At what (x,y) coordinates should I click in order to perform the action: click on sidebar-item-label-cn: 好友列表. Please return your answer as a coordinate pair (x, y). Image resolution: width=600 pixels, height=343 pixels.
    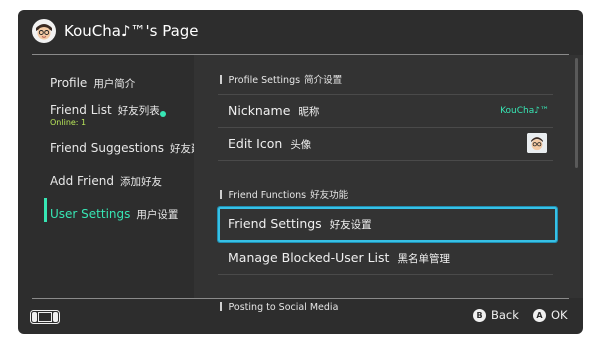
    Looking at the image, I should click on (138, 111).